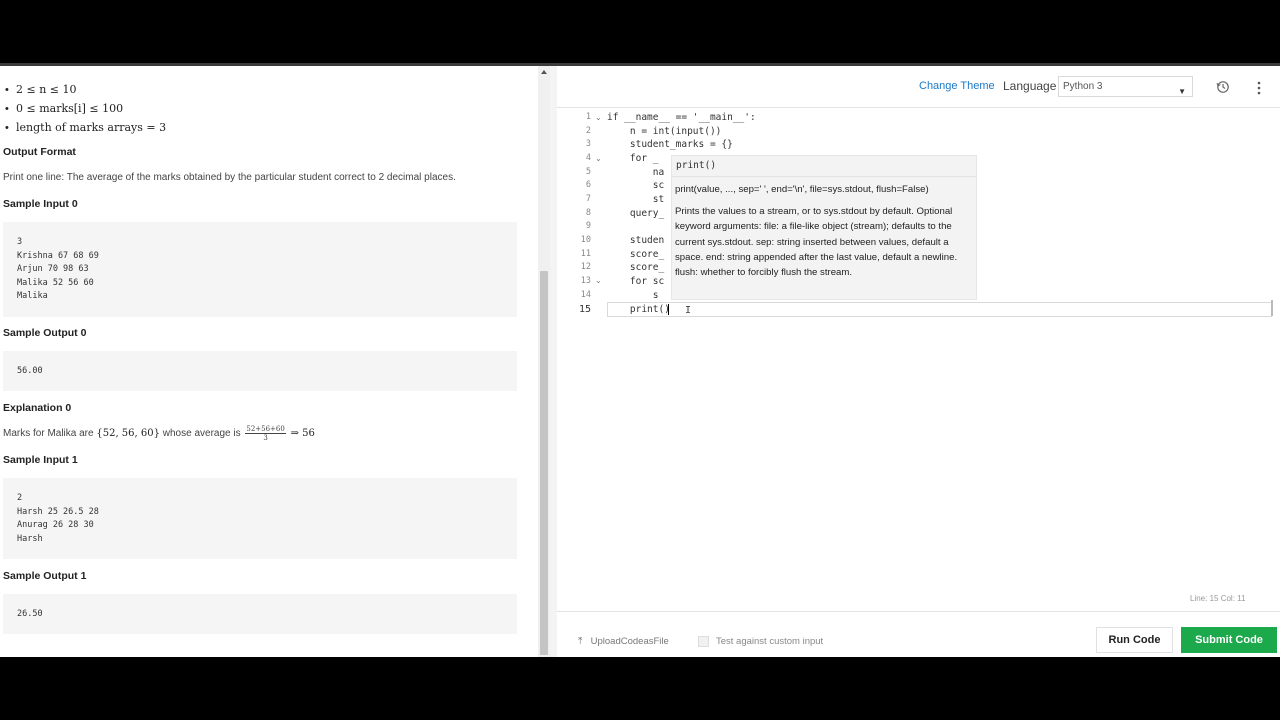 The image size is (1280, 720). What do you see at coordinates (260, 518) in the screenshot?
I see `sample-input-1-box: 2 Harsh 25 26.5 28 Anurag 26 28 30 Harsh` at bounding box center [260, 518].